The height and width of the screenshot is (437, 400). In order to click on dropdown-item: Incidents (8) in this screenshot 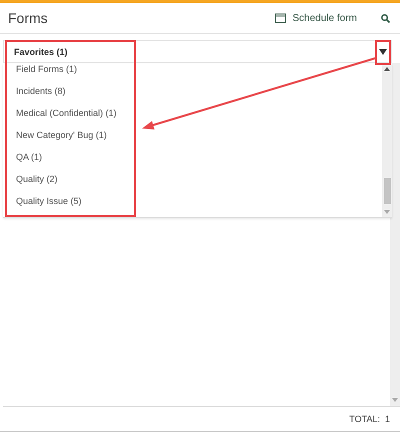, I will do `click(41, 91)`.